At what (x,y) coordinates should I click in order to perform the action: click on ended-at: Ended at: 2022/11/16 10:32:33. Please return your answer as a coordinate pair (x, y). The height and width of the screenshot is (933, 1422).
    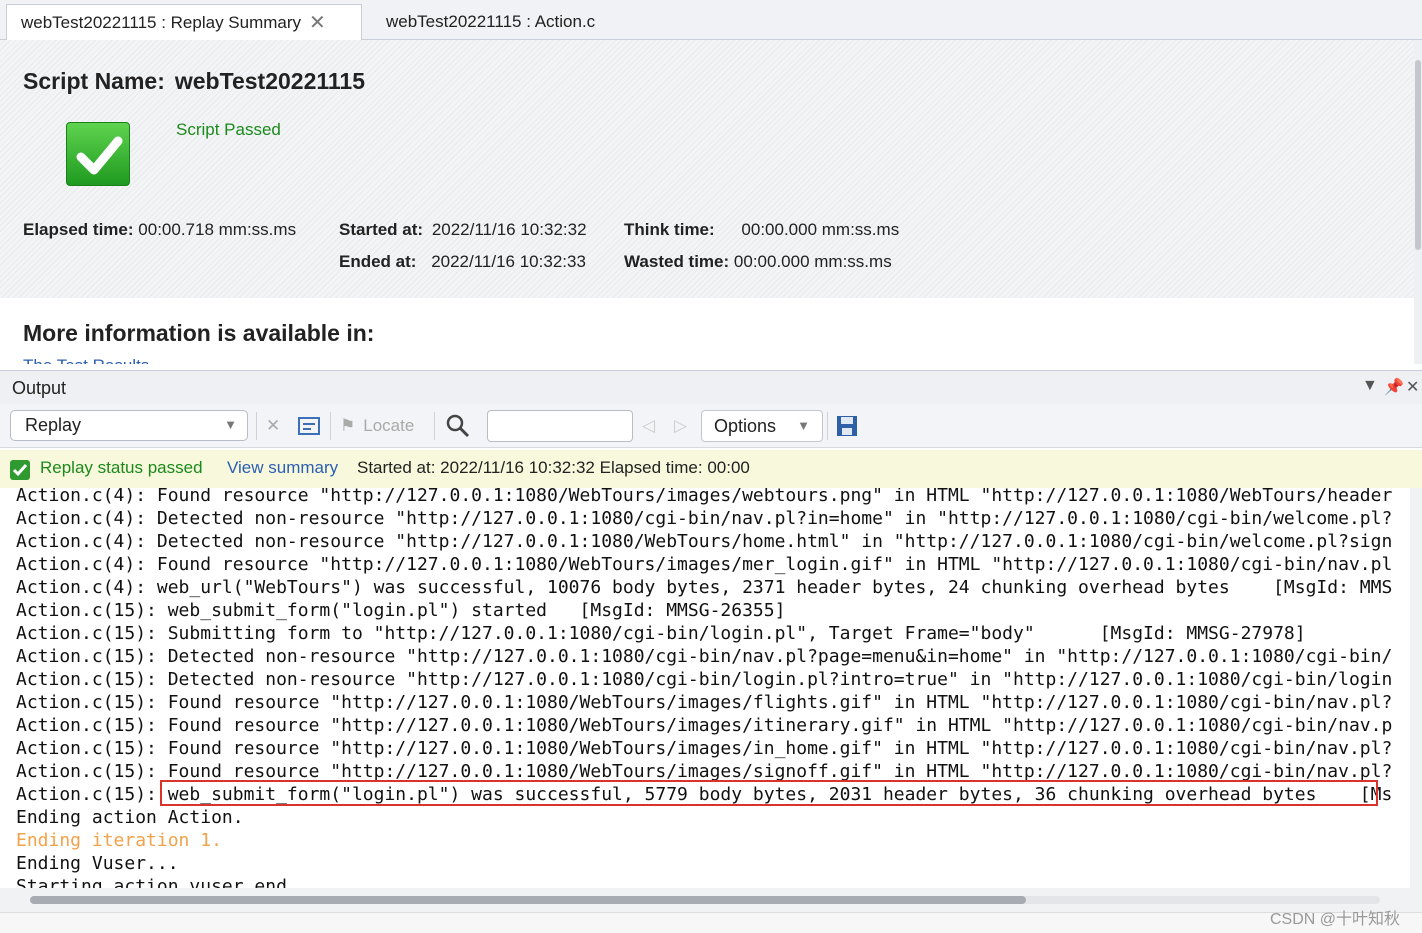
    Looking at the image, I should click on (462, 261).